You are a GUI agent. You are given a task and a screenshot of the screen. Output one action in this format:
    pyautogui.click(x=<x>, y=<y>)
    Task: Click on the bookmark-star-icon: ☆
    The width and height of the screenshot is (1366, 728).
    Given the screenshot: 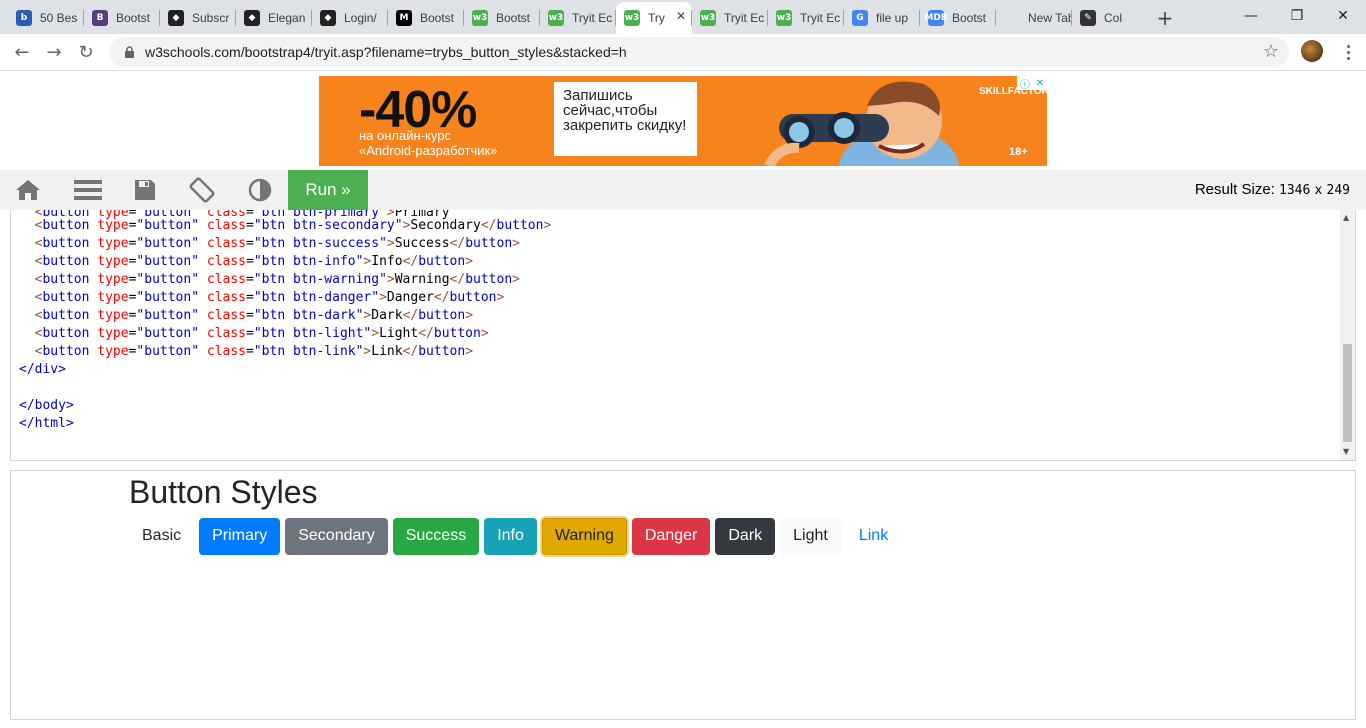 What is the action you would take?
    pyautogui.click(x=1271, y=51)
    